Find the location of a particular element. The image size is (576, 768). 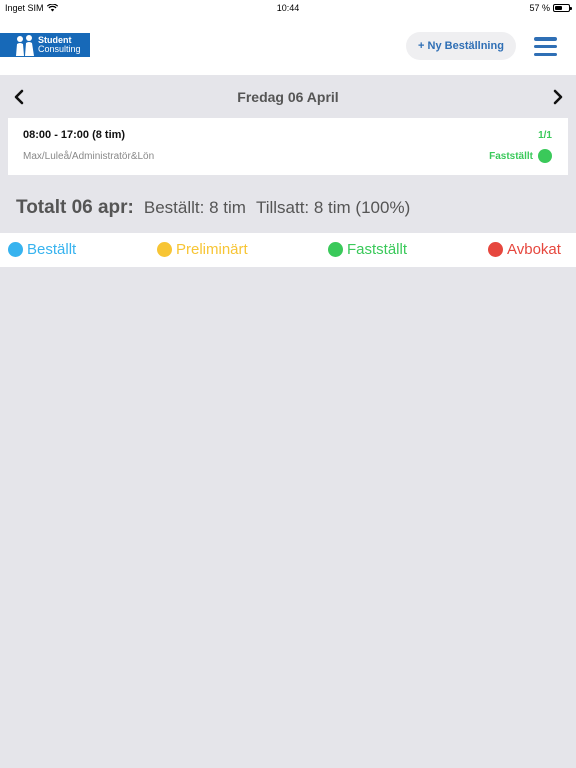

app-header: Student Consulting + Ny Beställning is located at coordinates (288, 45).